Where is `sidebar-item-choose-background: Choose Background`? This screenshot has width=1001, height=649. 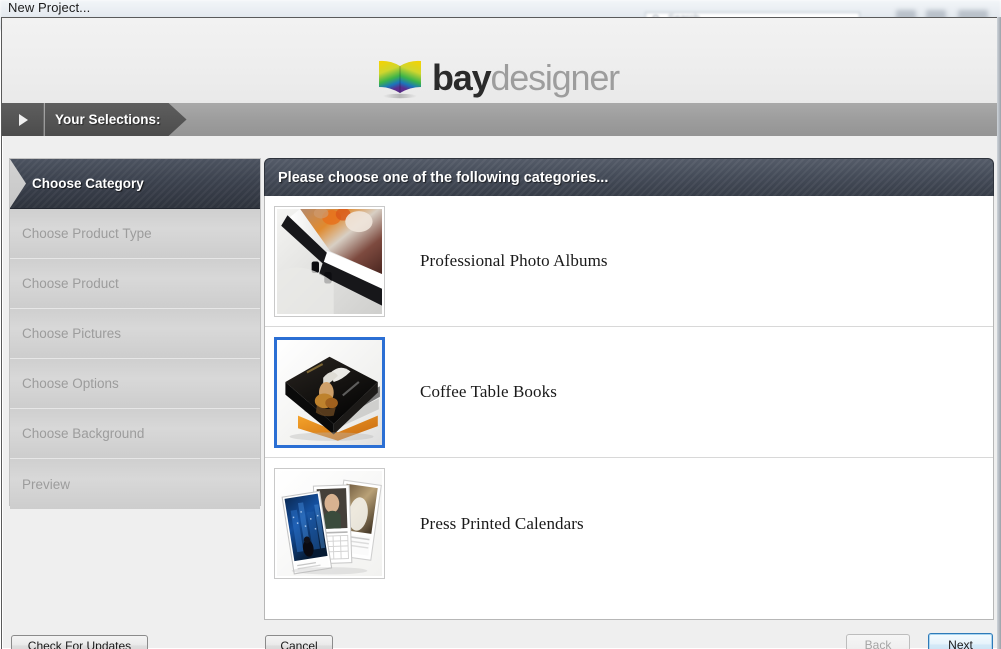
sidebar-item-choose-background: Choose Background is located at coordinates (135, 434).